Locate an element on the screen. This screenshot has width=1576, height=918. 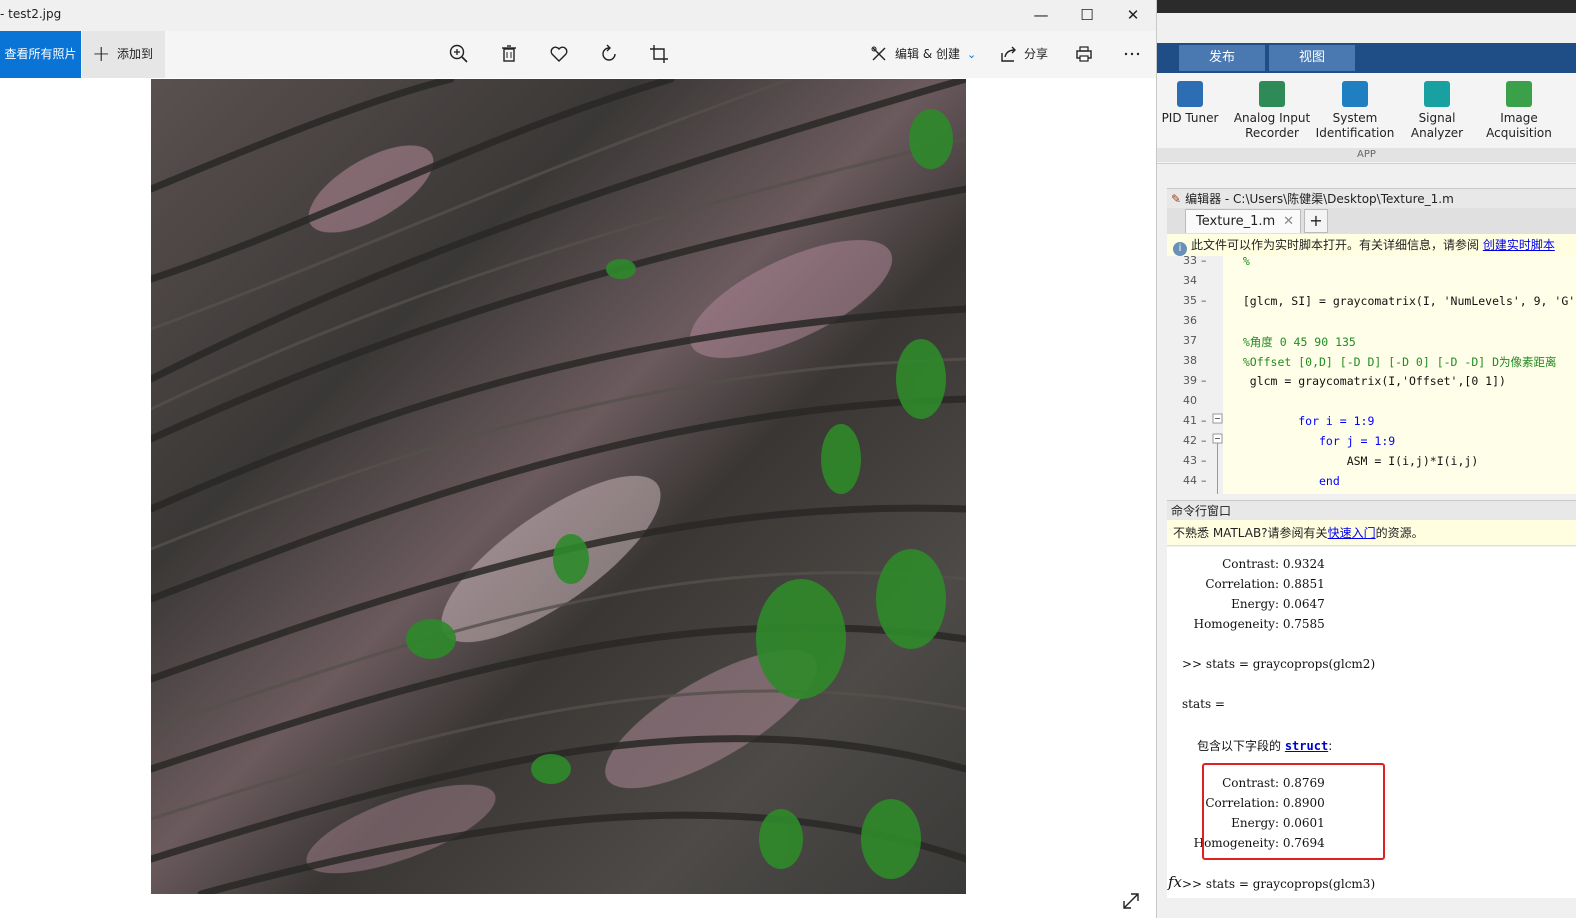
app-signal-analyzer: Signal Analyzer is located at coordinates (1437, 110).